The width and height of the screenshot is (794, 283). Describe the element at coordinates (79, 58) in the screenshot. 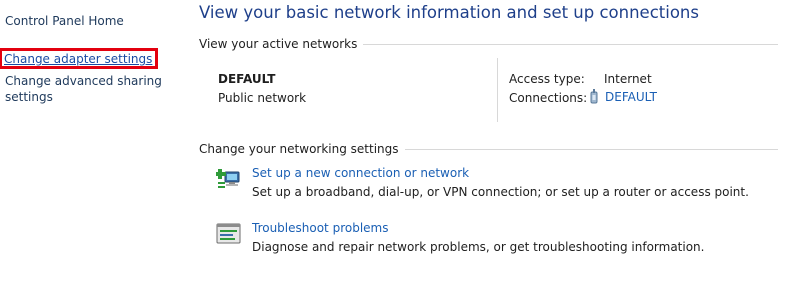

I see `change-adapter-settings-link: Change adapter settings` at that location.